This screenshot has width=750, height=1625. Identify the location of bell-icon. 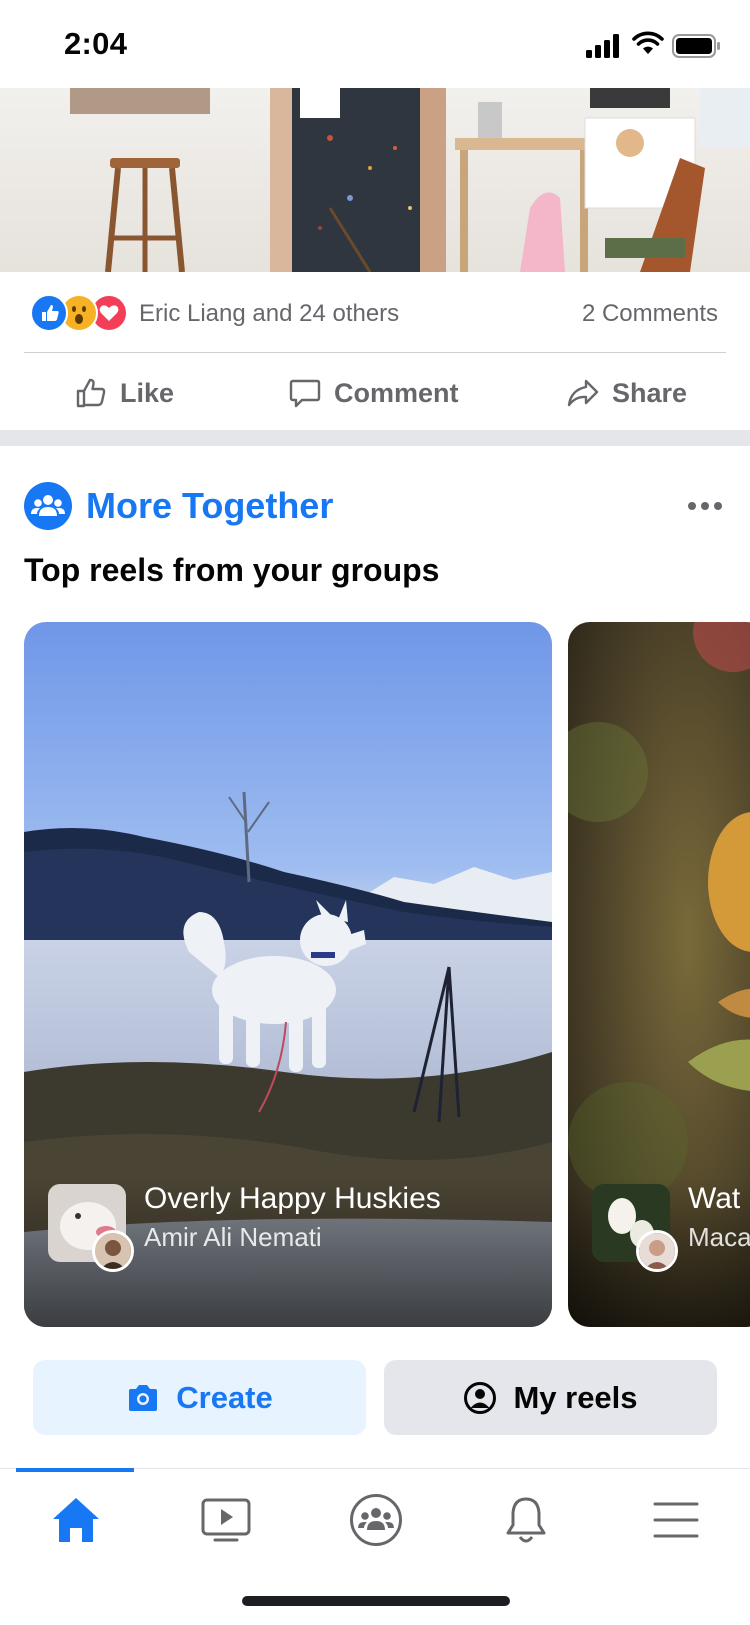
(526, 1520).